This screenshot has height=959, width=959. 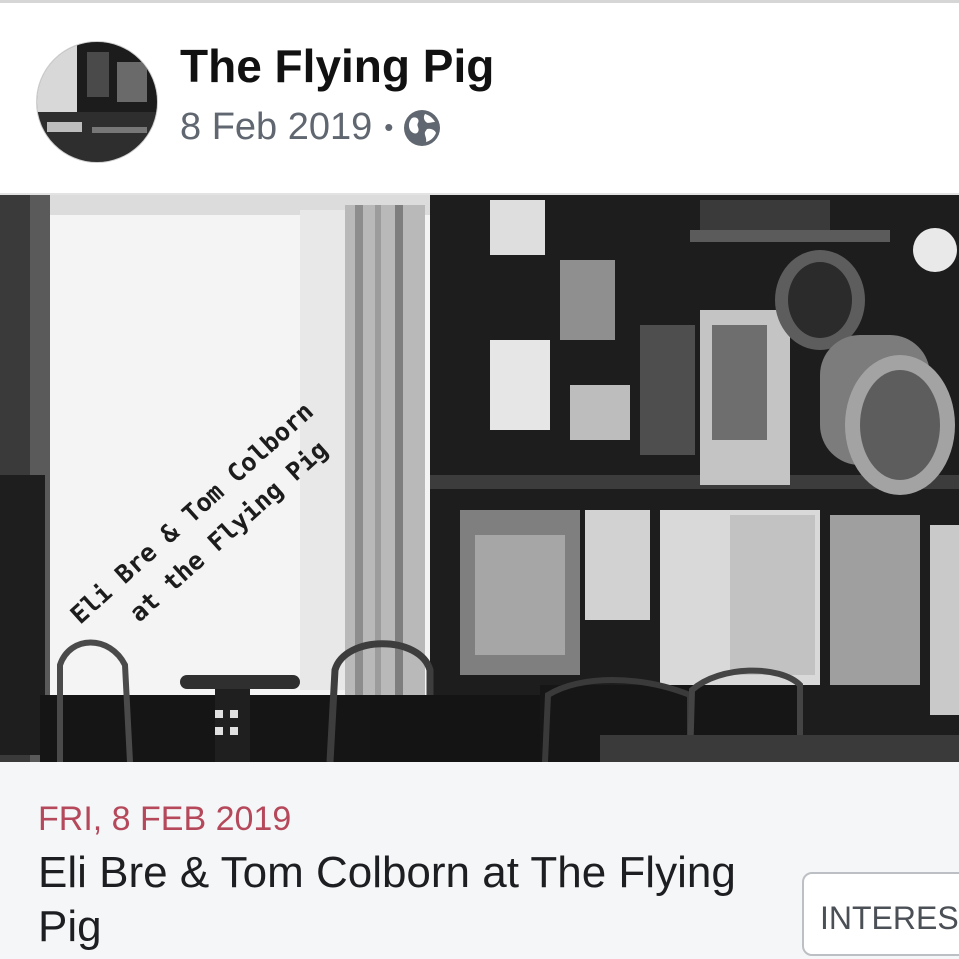 I want to click on event-date: FRI, 8 FEB 2019, so click(x=165, y=819).